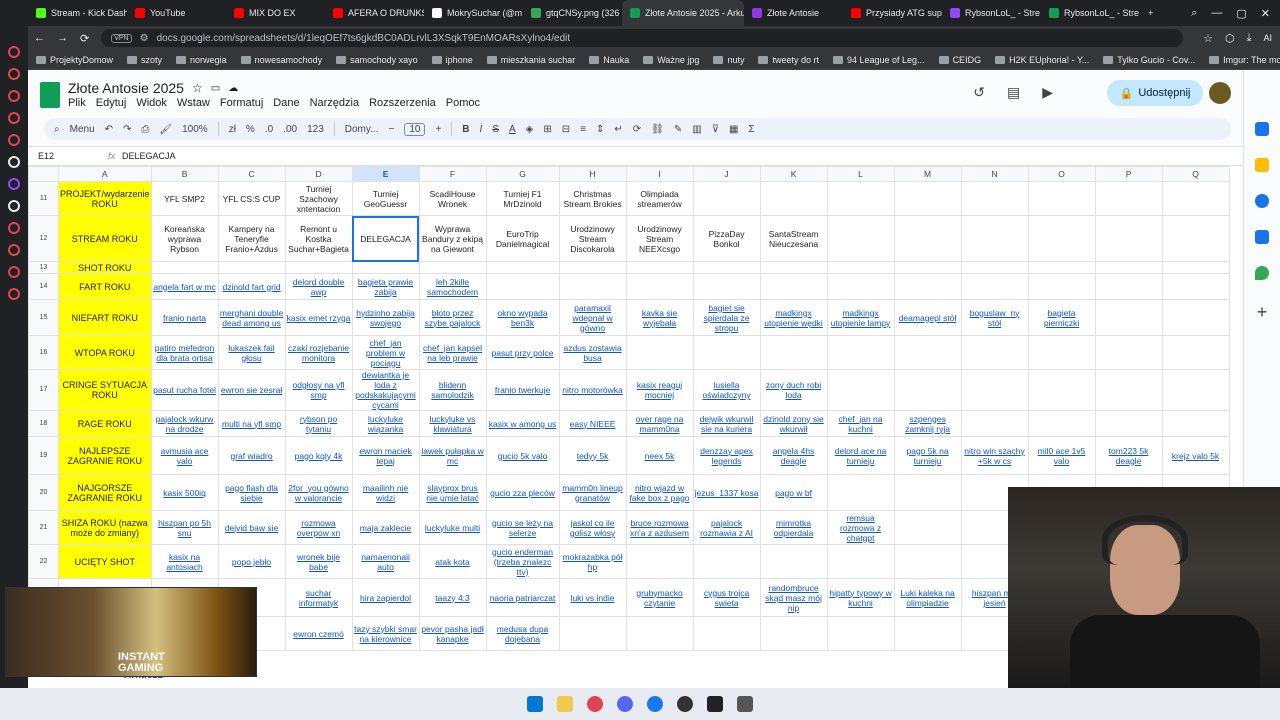  Describe the element at coordinates (453, 318) in the screenshot. I see `cell-link: błoto przez szybe pajalock` at that location.